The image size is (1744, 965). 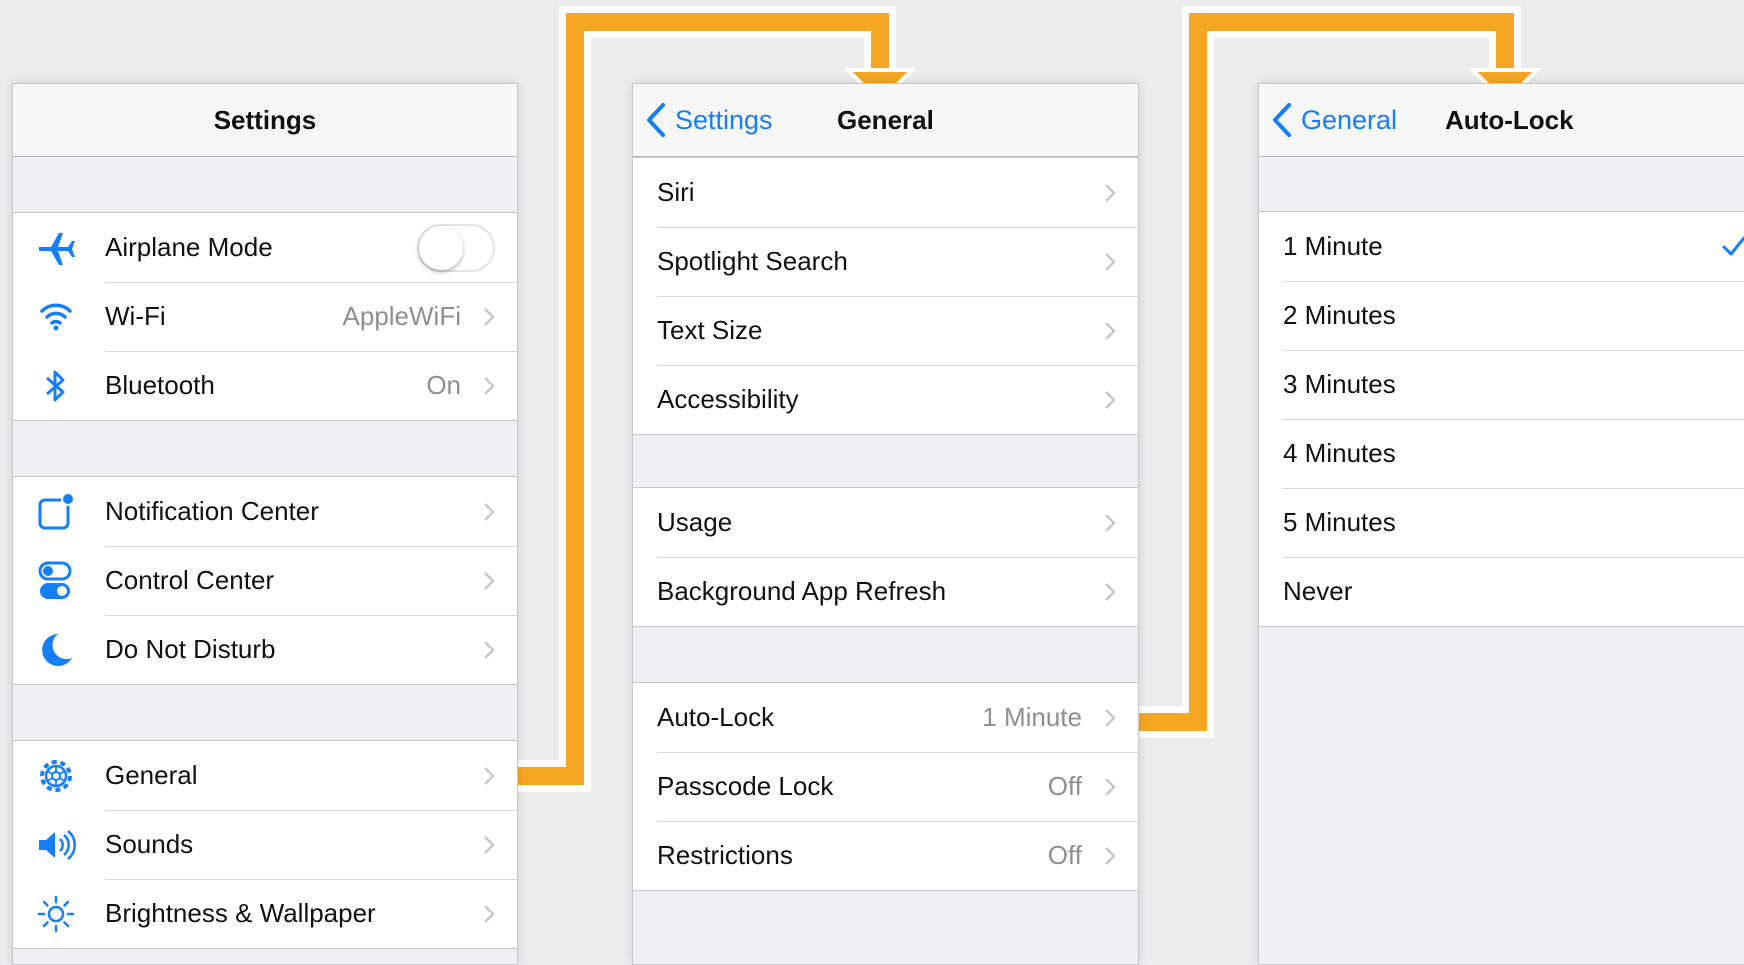 What do you see at coordinates (265, 120) in the screenshot?
I see `settings-navbar: Settings` at bounding box center [265, 120].